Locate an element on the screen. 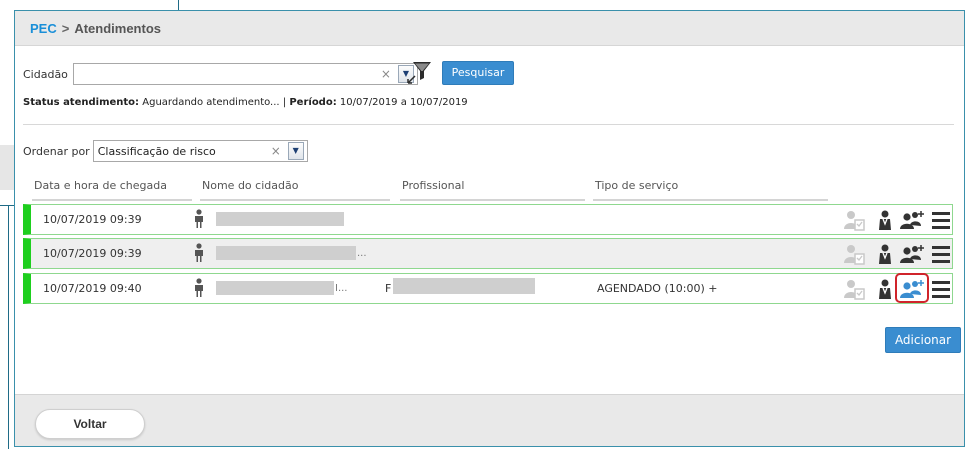  filter-icon is located at coordinates (419, 72).